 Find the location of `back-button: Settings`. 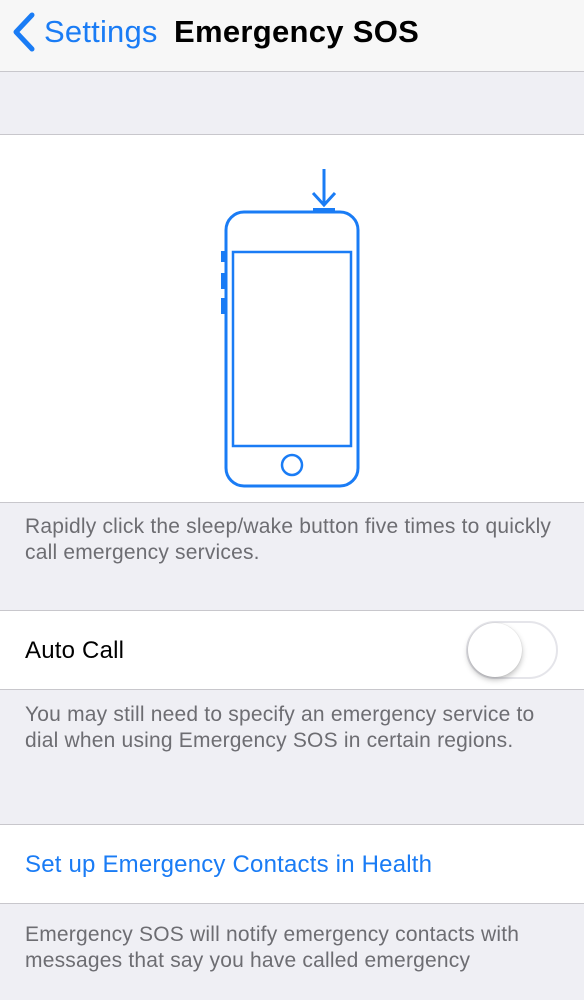

back-button: Settings is located at coordinates (85, 32).